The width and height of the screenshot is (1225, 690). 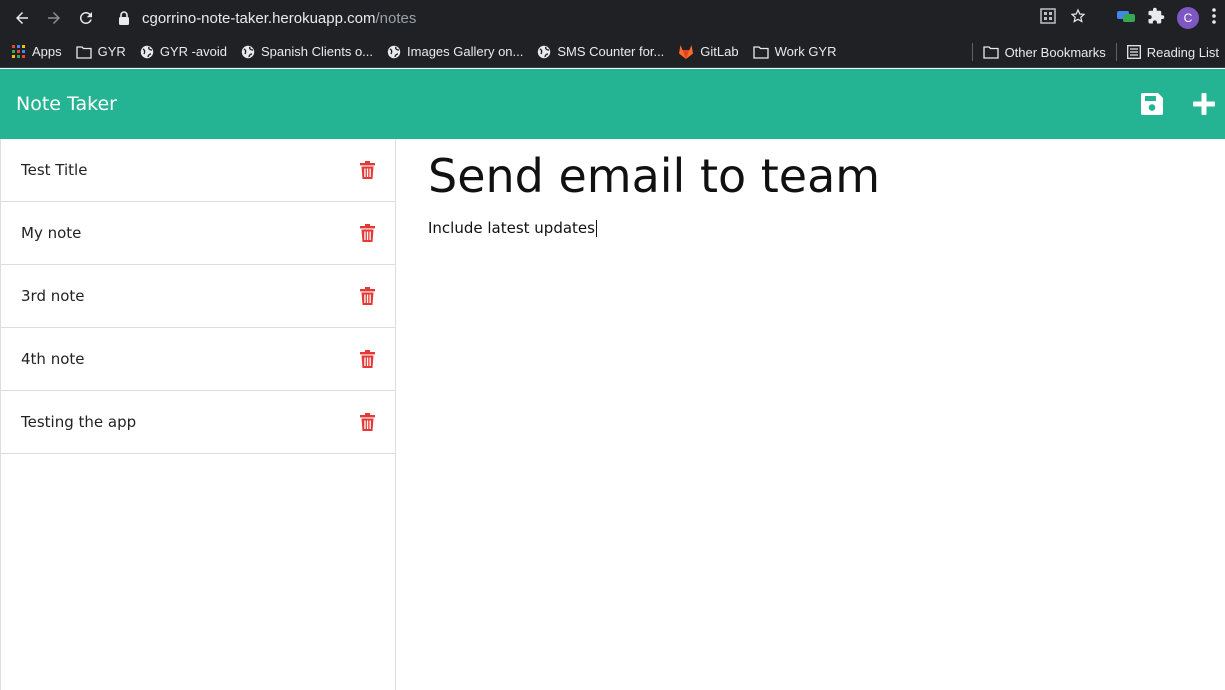 I want to click on note-list-item: 3rd note, so click(x=198, y=296).